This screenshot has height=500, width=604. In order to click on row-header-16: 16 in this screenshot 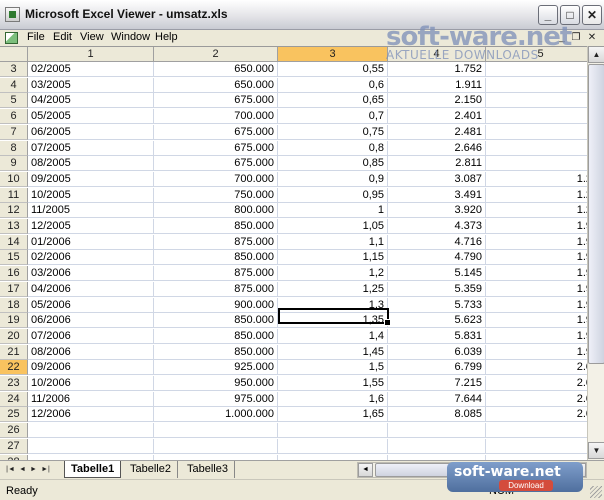, I will do `click(14, 274)`.